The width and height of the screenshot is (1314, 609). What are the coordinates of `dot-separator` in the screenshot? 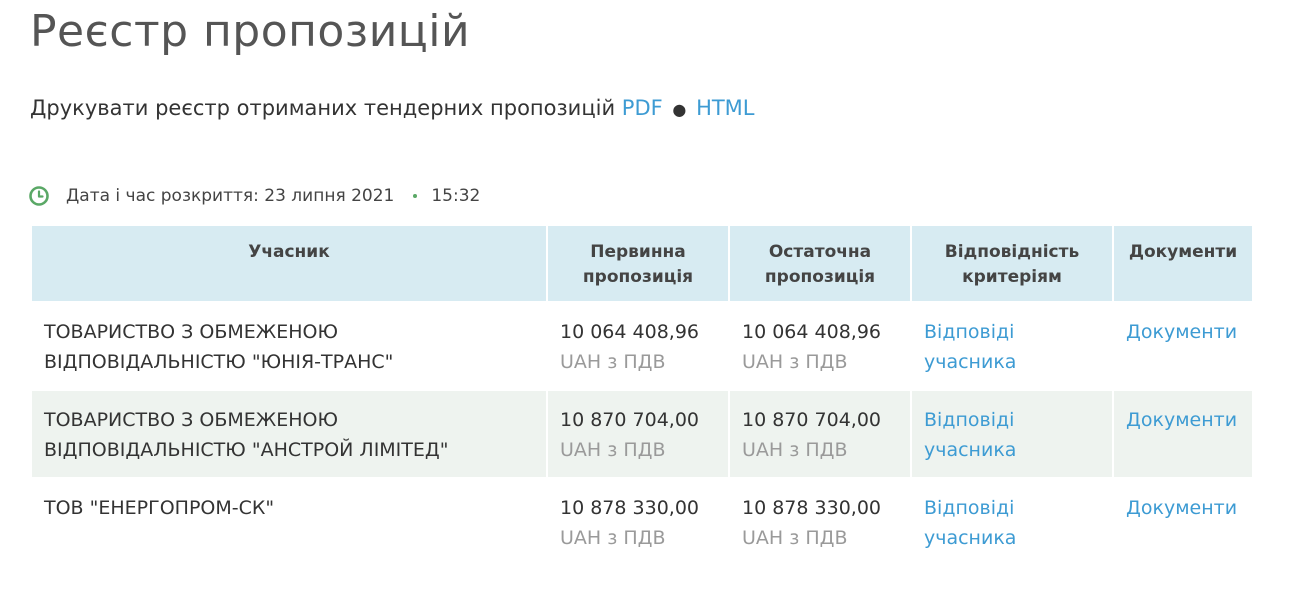 It's located at (415, 196).